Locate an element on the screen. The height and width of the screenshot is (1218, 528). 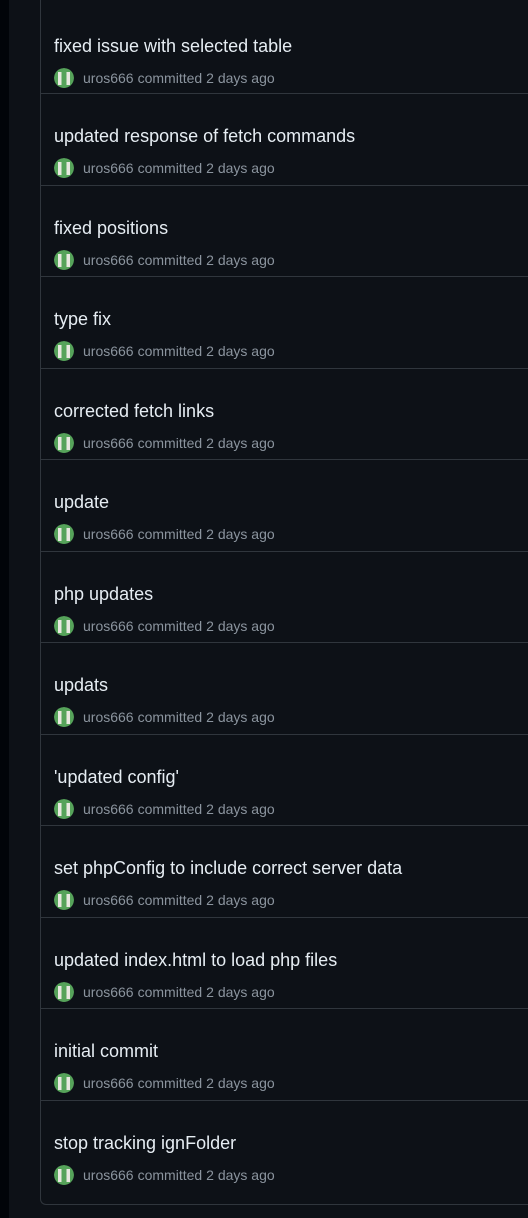
commit-title-link: updated index.html to load php files is located at coordinates (195, 960).